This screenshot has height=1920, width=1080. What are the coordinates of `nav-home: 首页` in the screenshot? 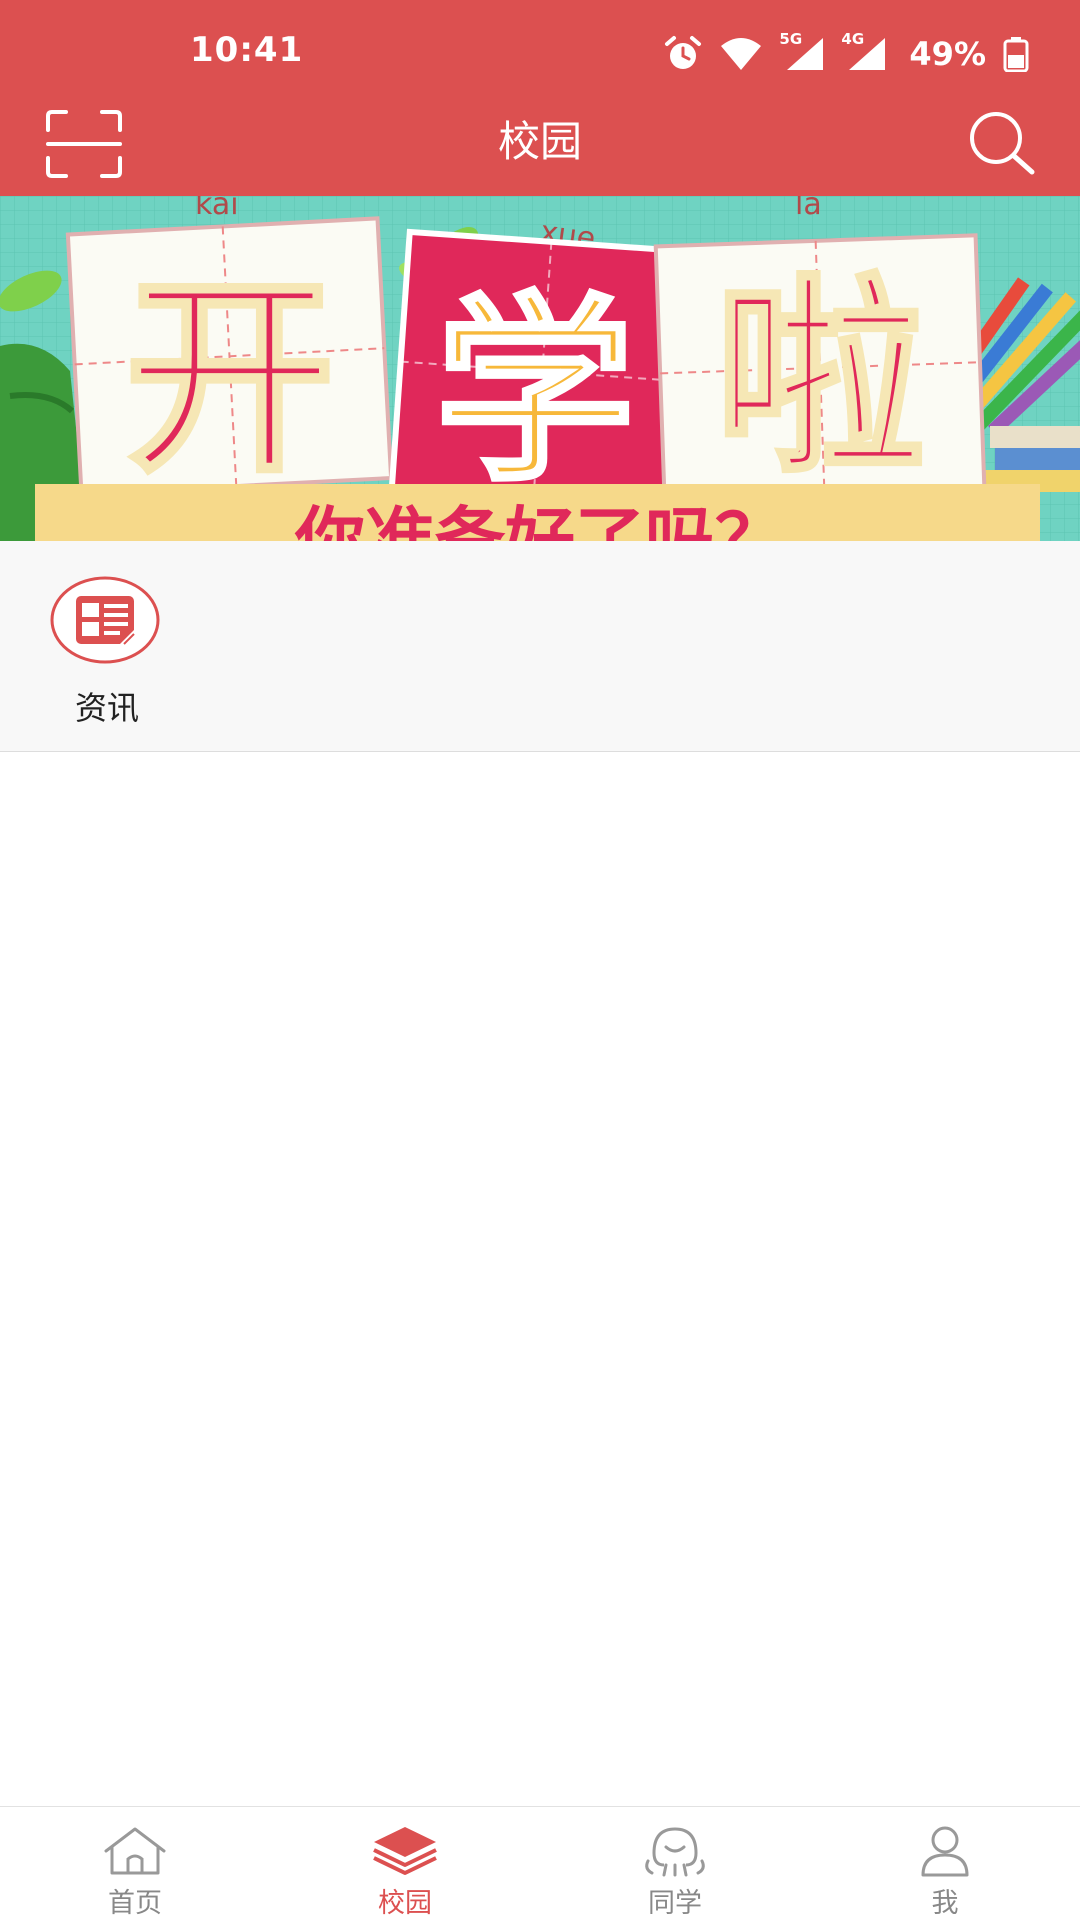 It's located at (135, 1863).